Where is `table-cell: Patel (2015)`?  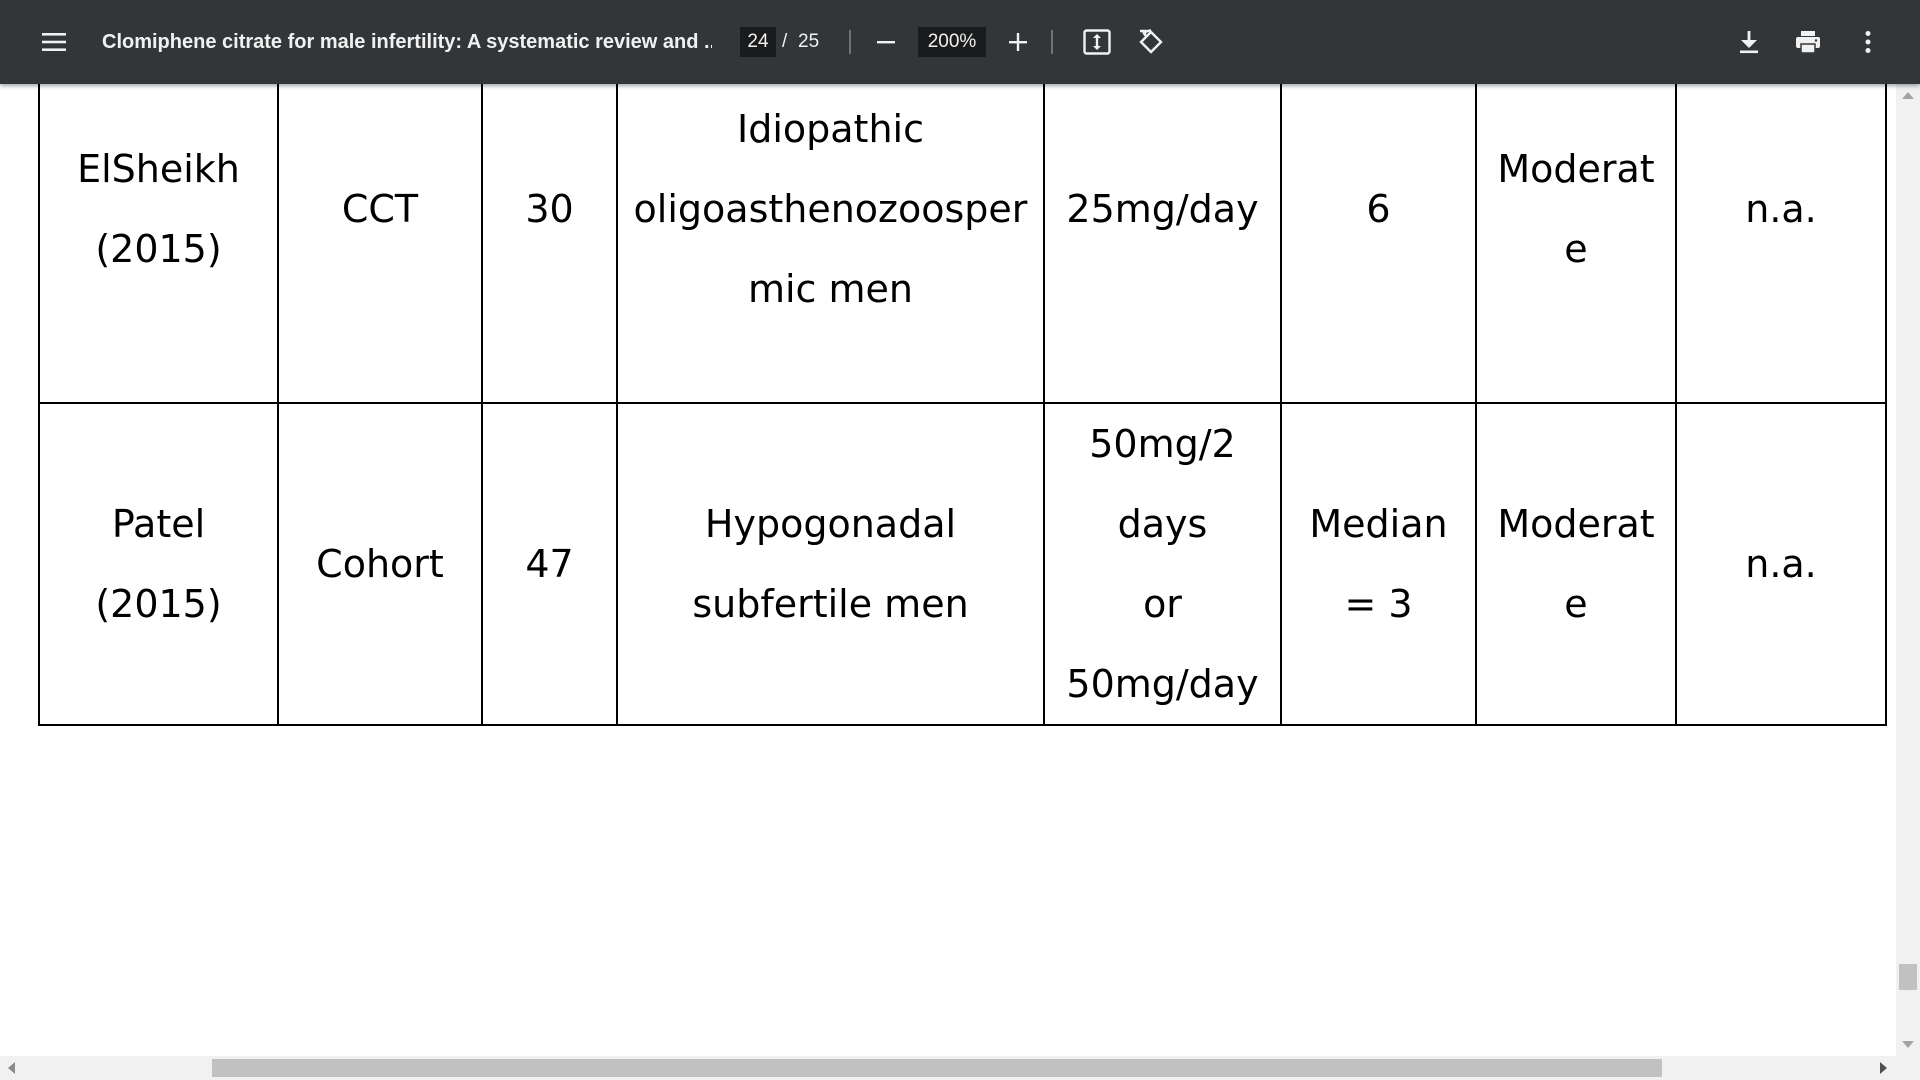
table-cell: Patel (2015) is located at coordinates (158, 564).